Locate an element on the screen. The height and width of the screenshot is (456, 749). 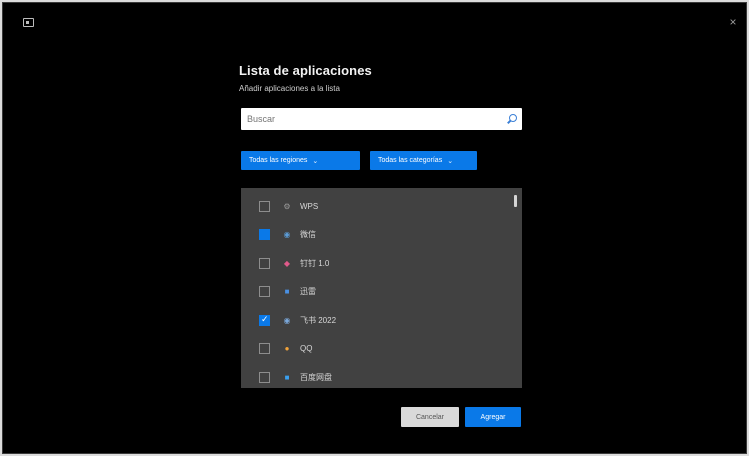
search-box is located at coordinates (381, 119).